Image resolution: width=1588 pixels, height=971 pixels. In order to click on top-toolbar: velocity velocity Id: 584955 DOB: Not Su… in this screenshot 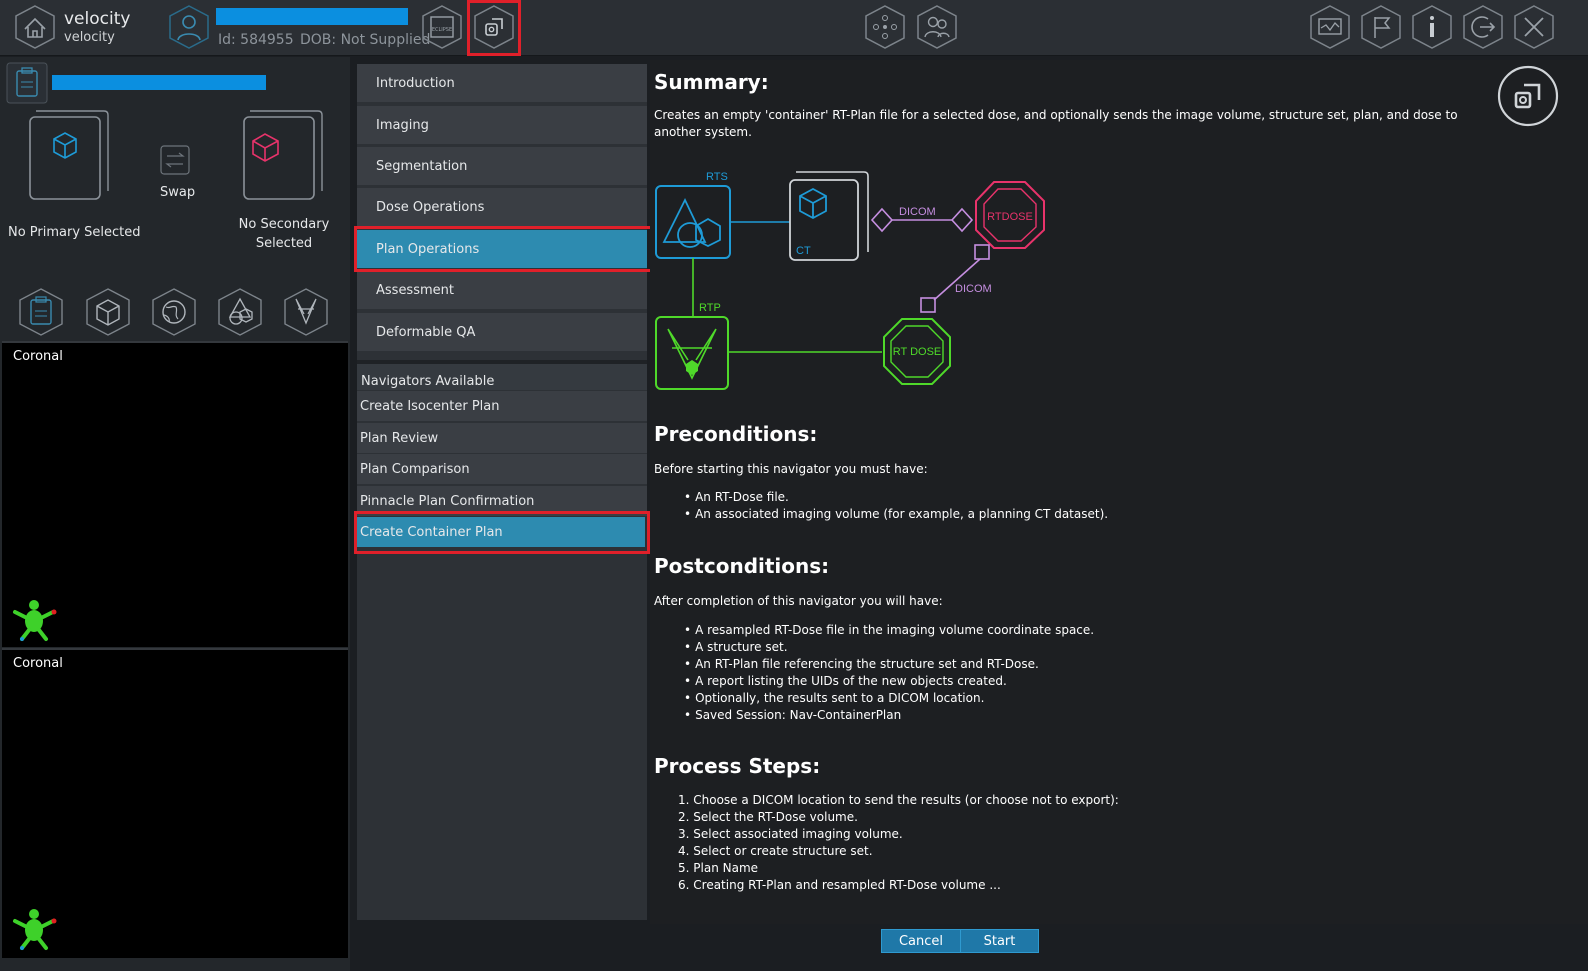, I will do `click(794, 28)`.